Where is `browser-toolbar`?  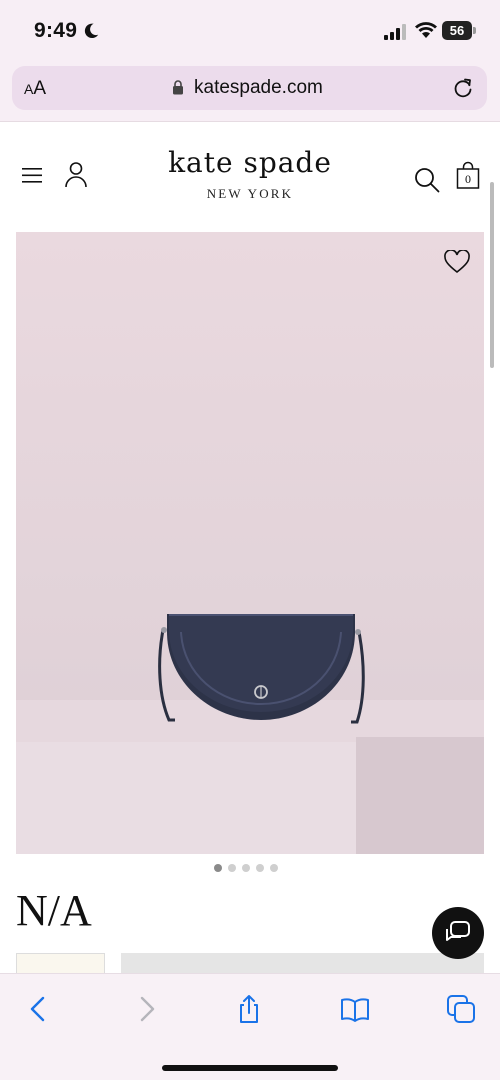 browser-toolbar is located at coordinates (250, 1026).